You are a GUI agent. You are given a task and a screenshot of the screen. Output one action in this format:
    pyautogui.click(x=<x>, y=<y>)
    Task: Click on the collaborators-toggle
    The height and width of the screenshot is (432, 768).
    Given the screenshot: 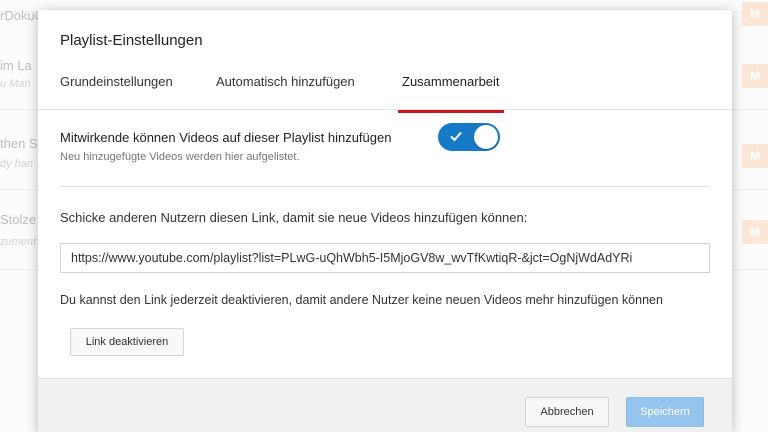 What is the action you would take?
    pyautogui.click(x=469, y=137)
    